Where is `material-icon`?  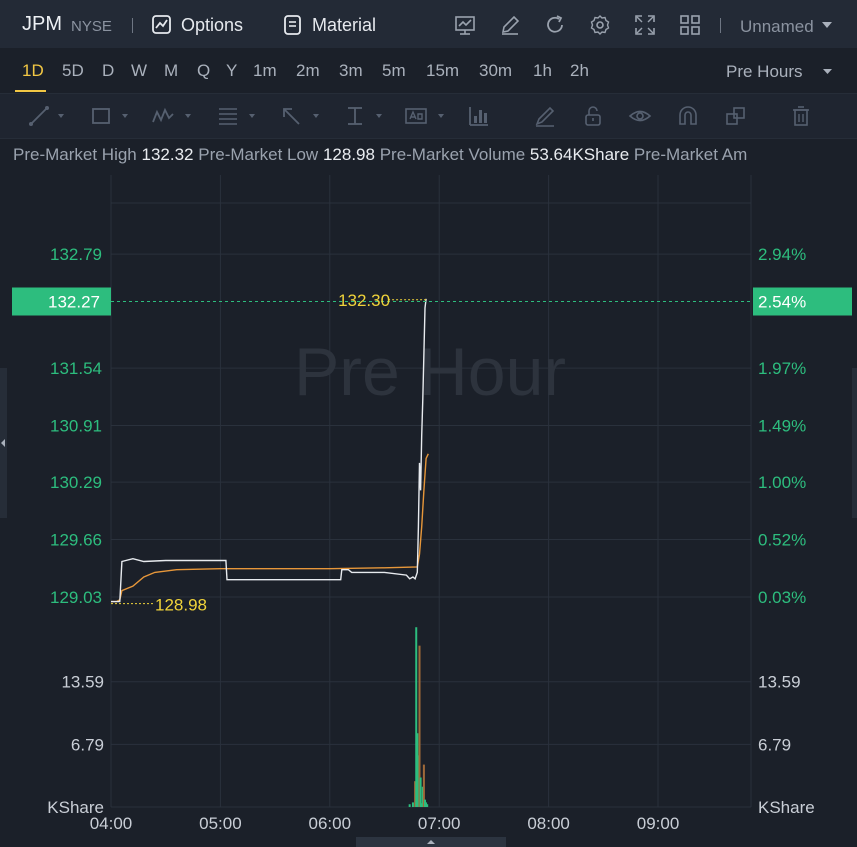 material-icon is located at coordinates (293, 25).